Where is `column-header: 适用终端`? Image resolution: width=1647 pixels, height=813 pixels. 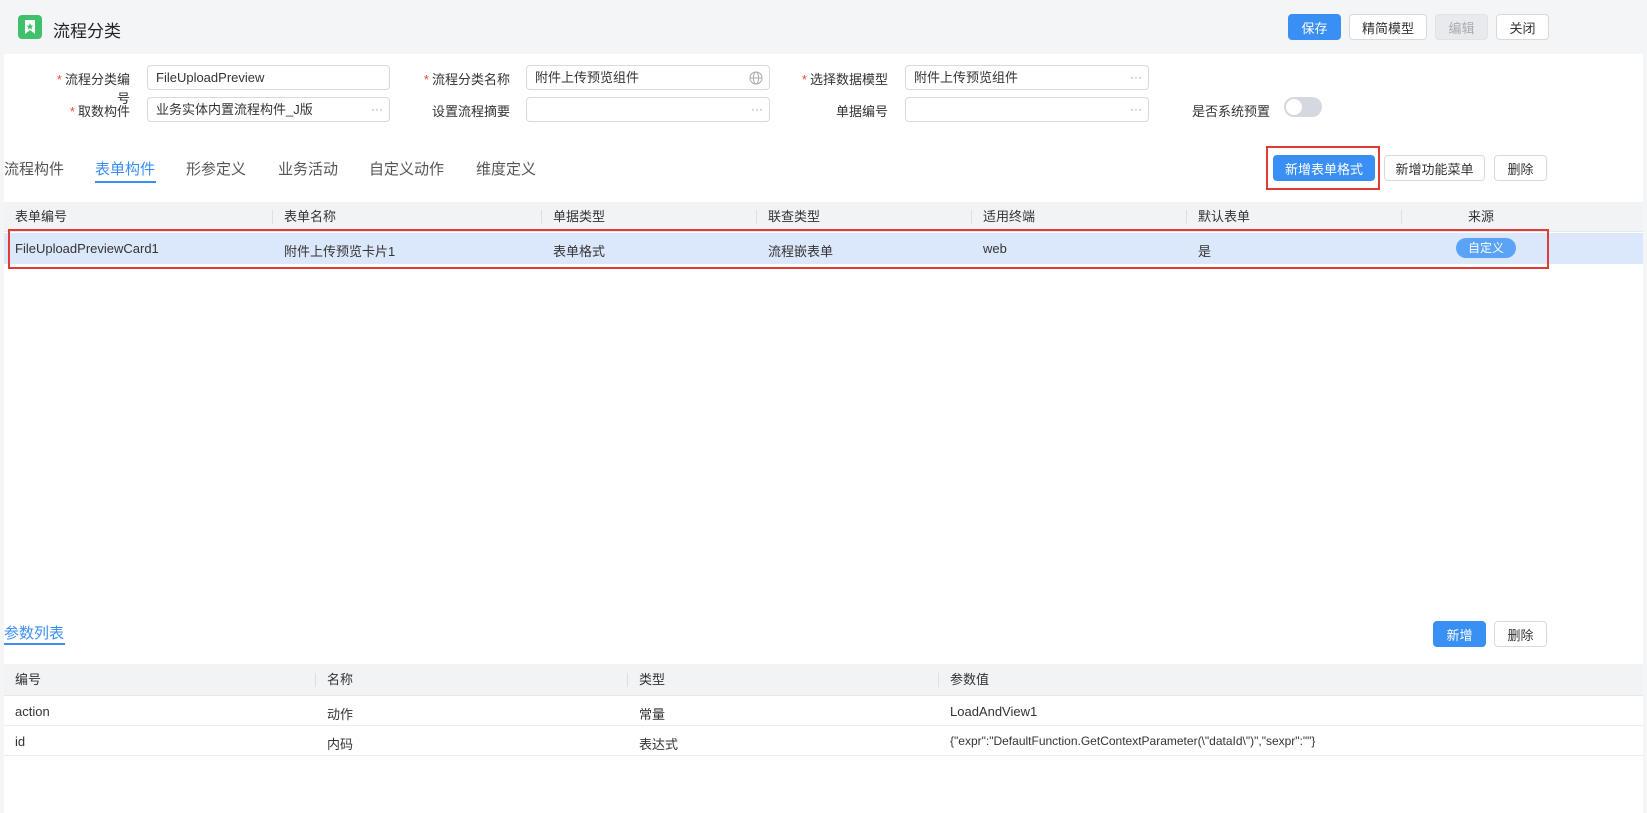
column-header: 适用终端 is located at coordinates (1009, 216).